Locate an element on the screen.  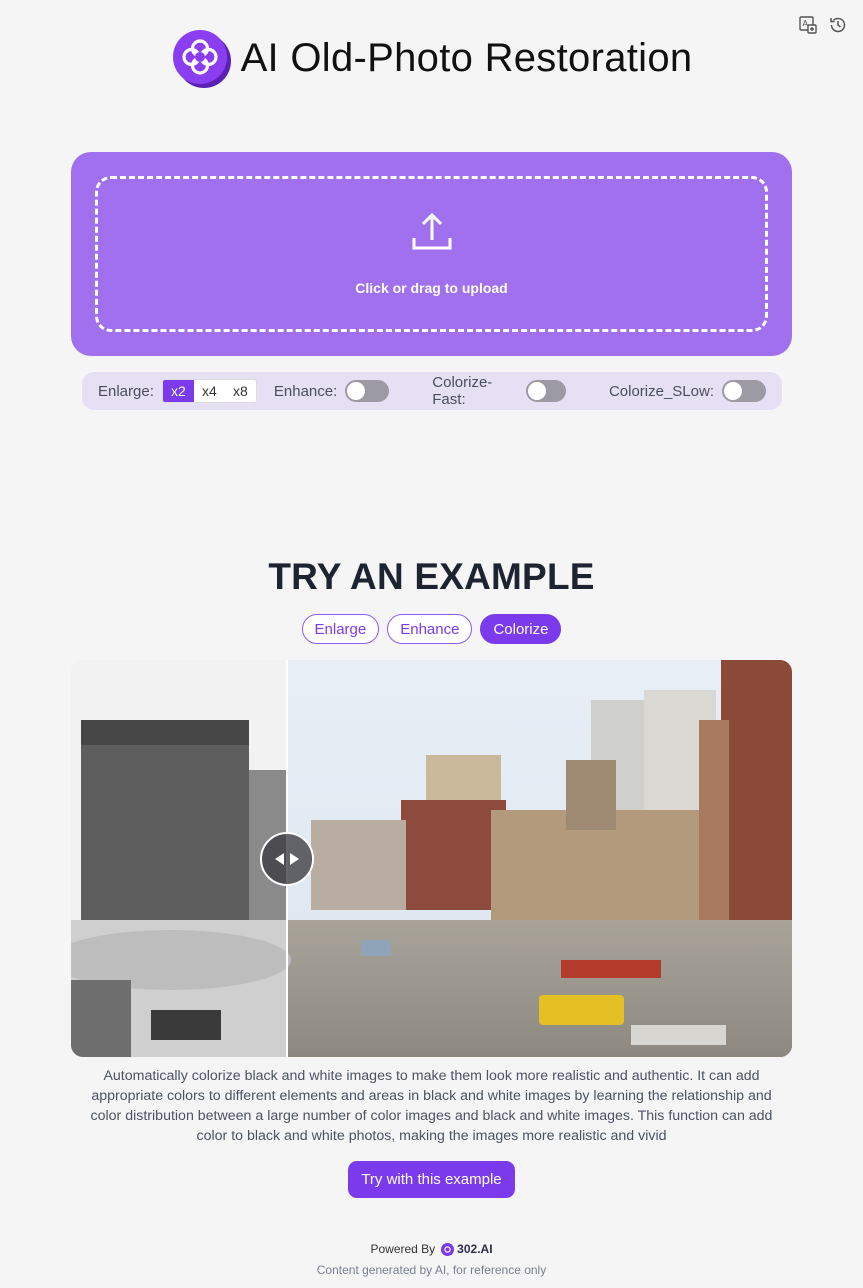
enhance-label: Enhance: is located at coordinates (305, 391).